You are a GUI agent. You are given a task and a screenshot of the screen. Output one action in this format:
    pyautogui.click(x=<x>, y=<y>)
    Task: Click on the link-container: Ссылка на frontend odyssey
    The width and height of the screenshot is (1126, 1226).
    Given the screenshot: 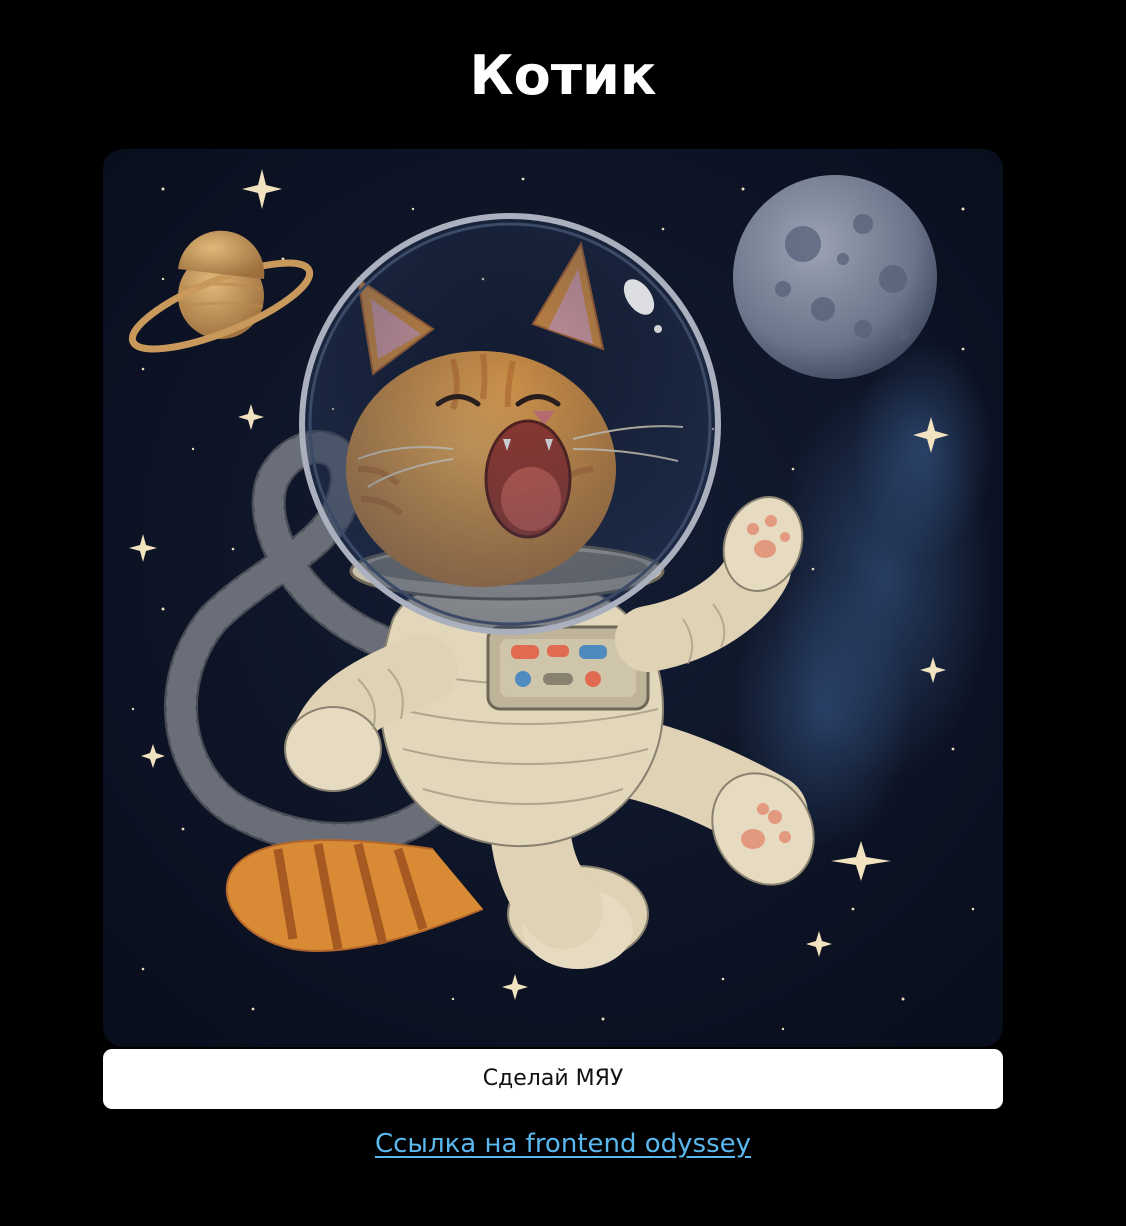 What is the action you would take?
    pyautogui.click(x=563, y=1144)
    